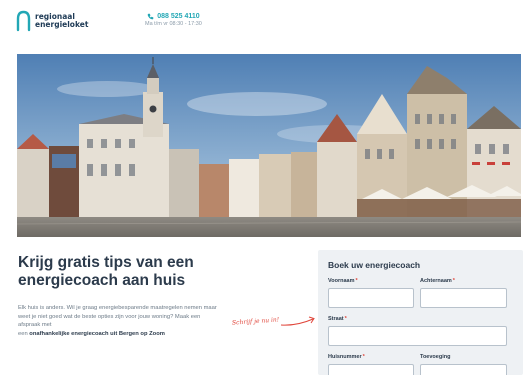 The height and width of the screenshot is (375, 523). I want to click on first-name-field, so click(371, 298).